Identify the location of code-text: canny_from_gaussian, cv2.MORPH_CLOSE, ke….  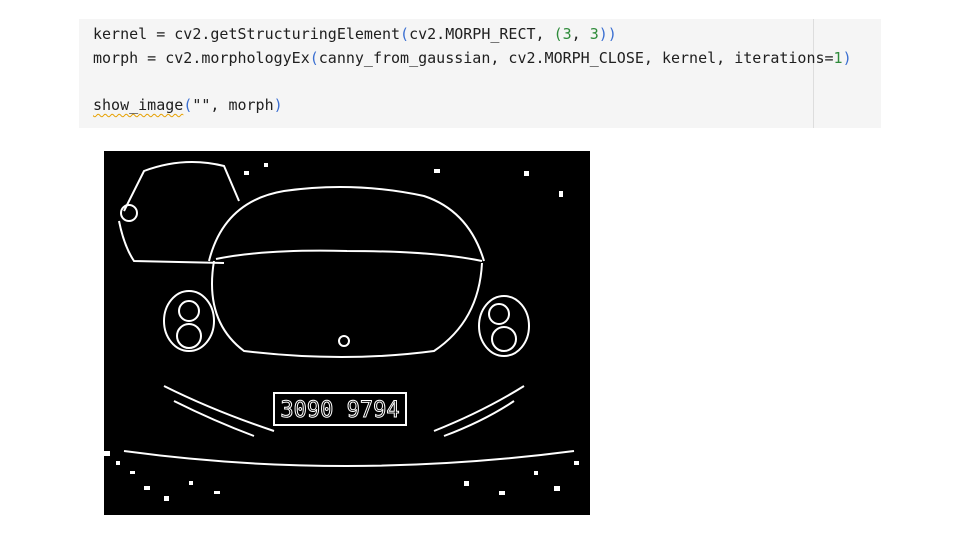
(576, 58).